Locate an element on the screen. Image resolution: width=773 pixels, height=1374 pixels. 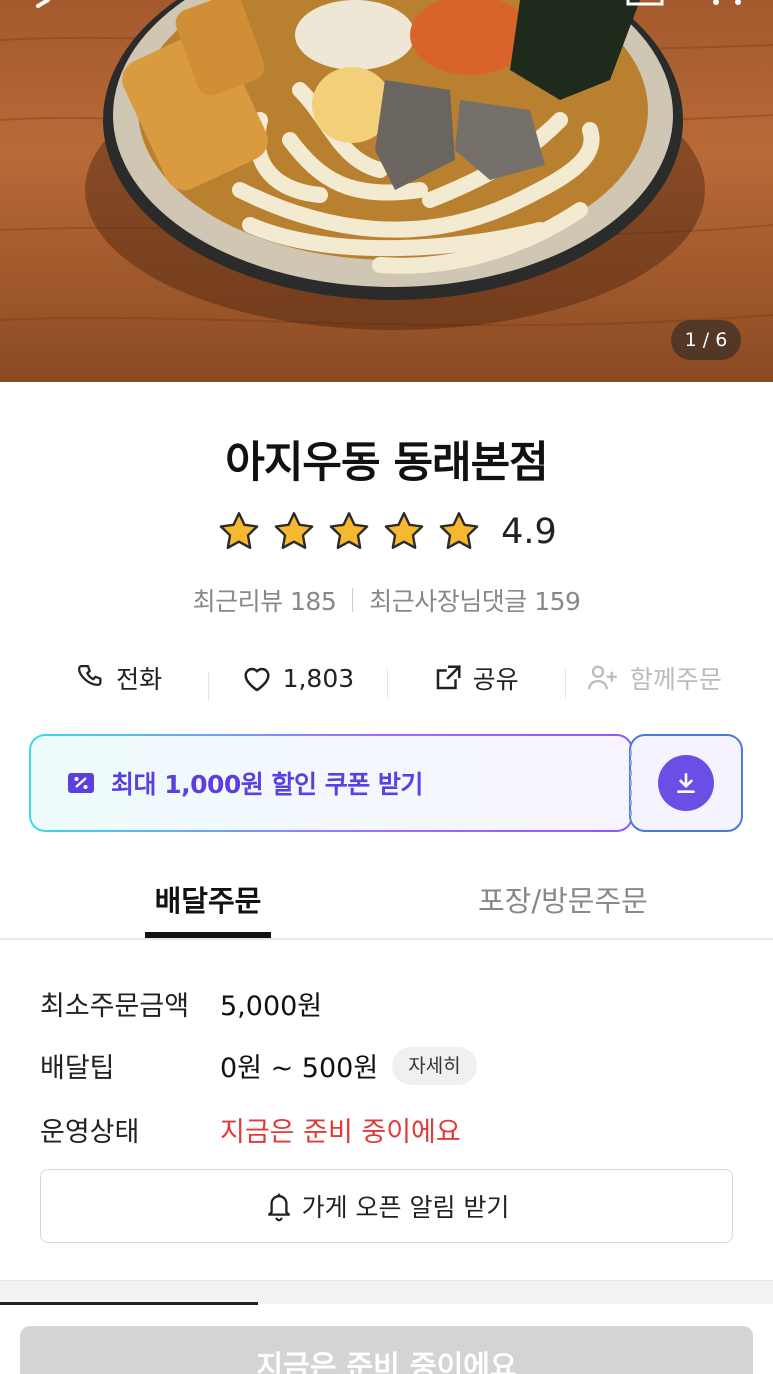
like-button: 1,803 is located at coordinates (297, 682).